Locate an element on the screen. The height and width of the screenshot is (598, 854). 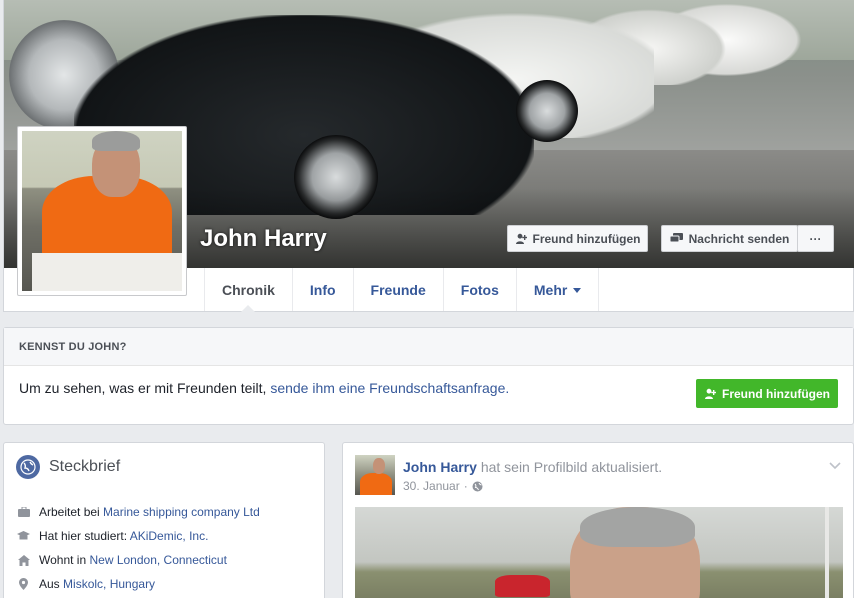
message-icon is located at coordinates (676, 238).